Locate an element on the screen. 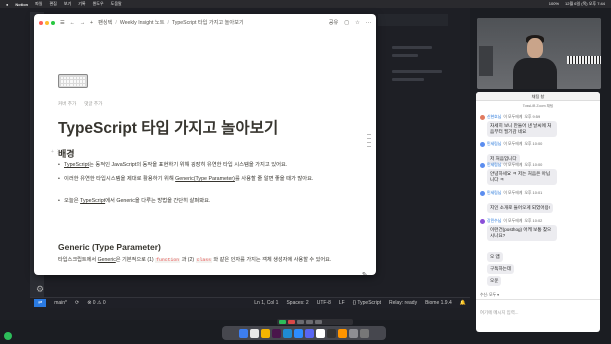 The height and width of the screenshot is (344, 611). status-indicator-icon is located at coordinates (8, 336).